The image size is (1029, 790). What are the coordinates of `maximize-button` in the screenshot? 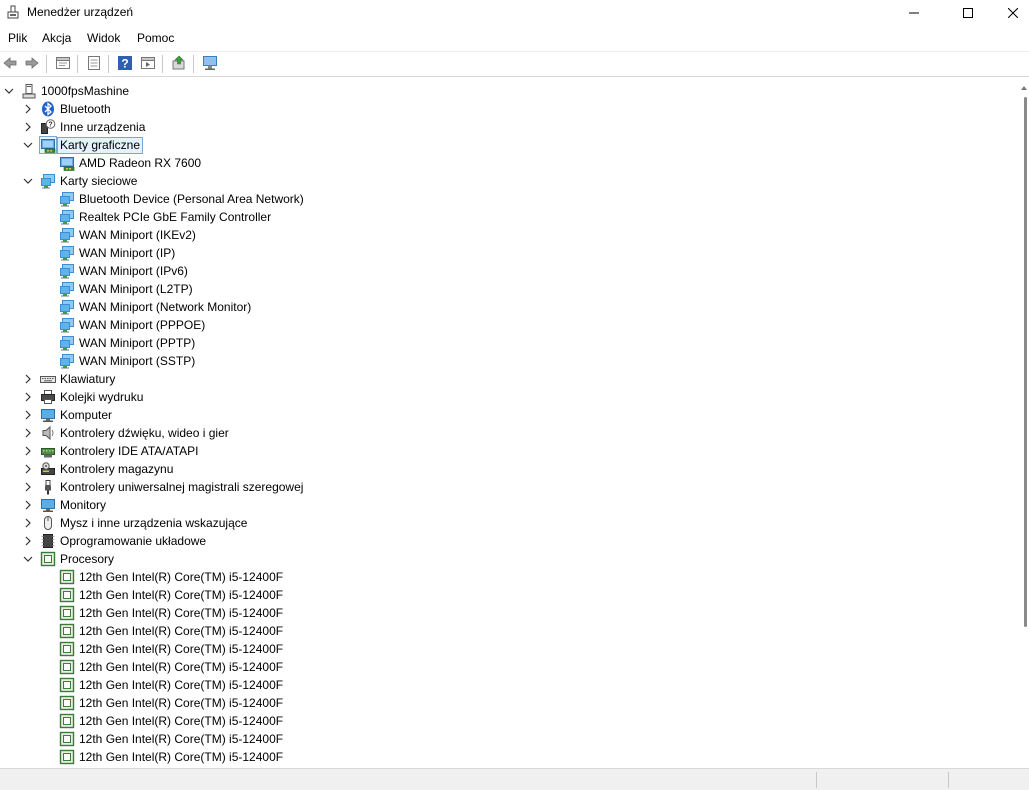 It's located at (968, 13).